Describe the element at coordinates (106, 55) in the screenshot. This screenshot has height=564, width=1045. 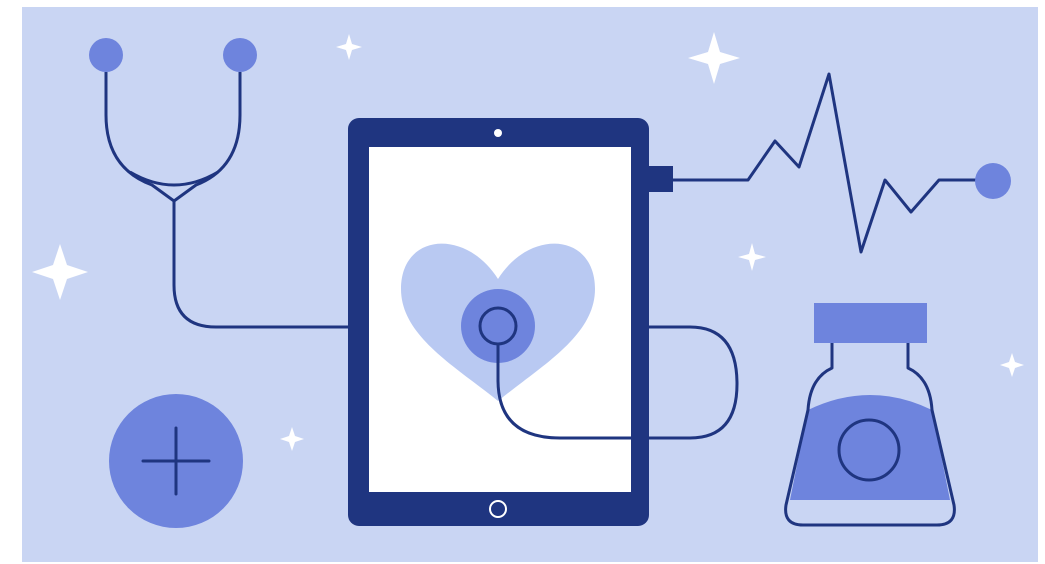
I see `stethoscope-earpiece-left` at that location.